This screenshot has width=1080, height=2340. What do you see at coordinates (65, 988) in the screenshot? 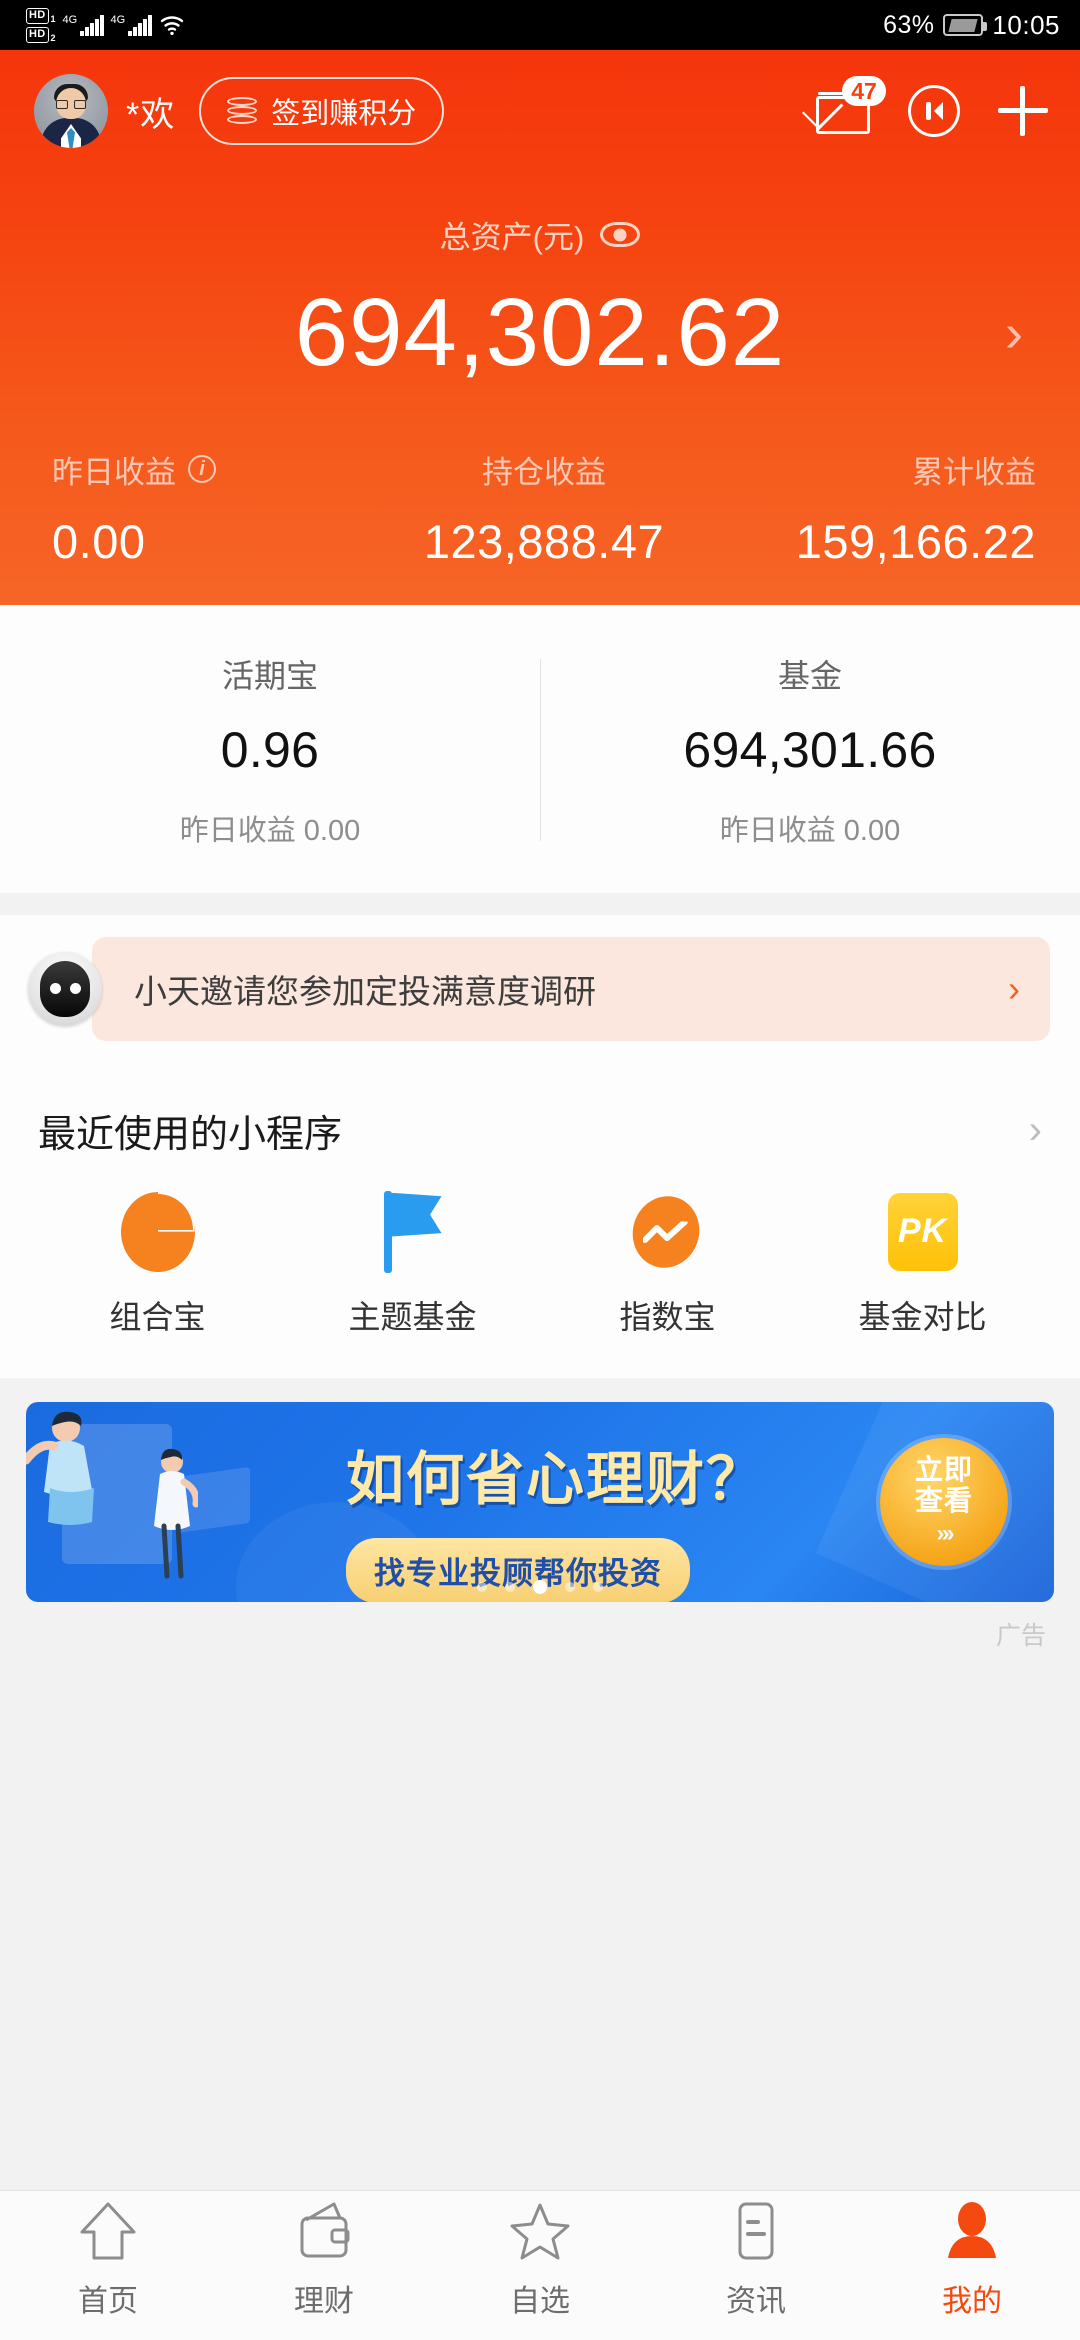
I see `robot-avatar-icon` at bounding box center [65, 988].